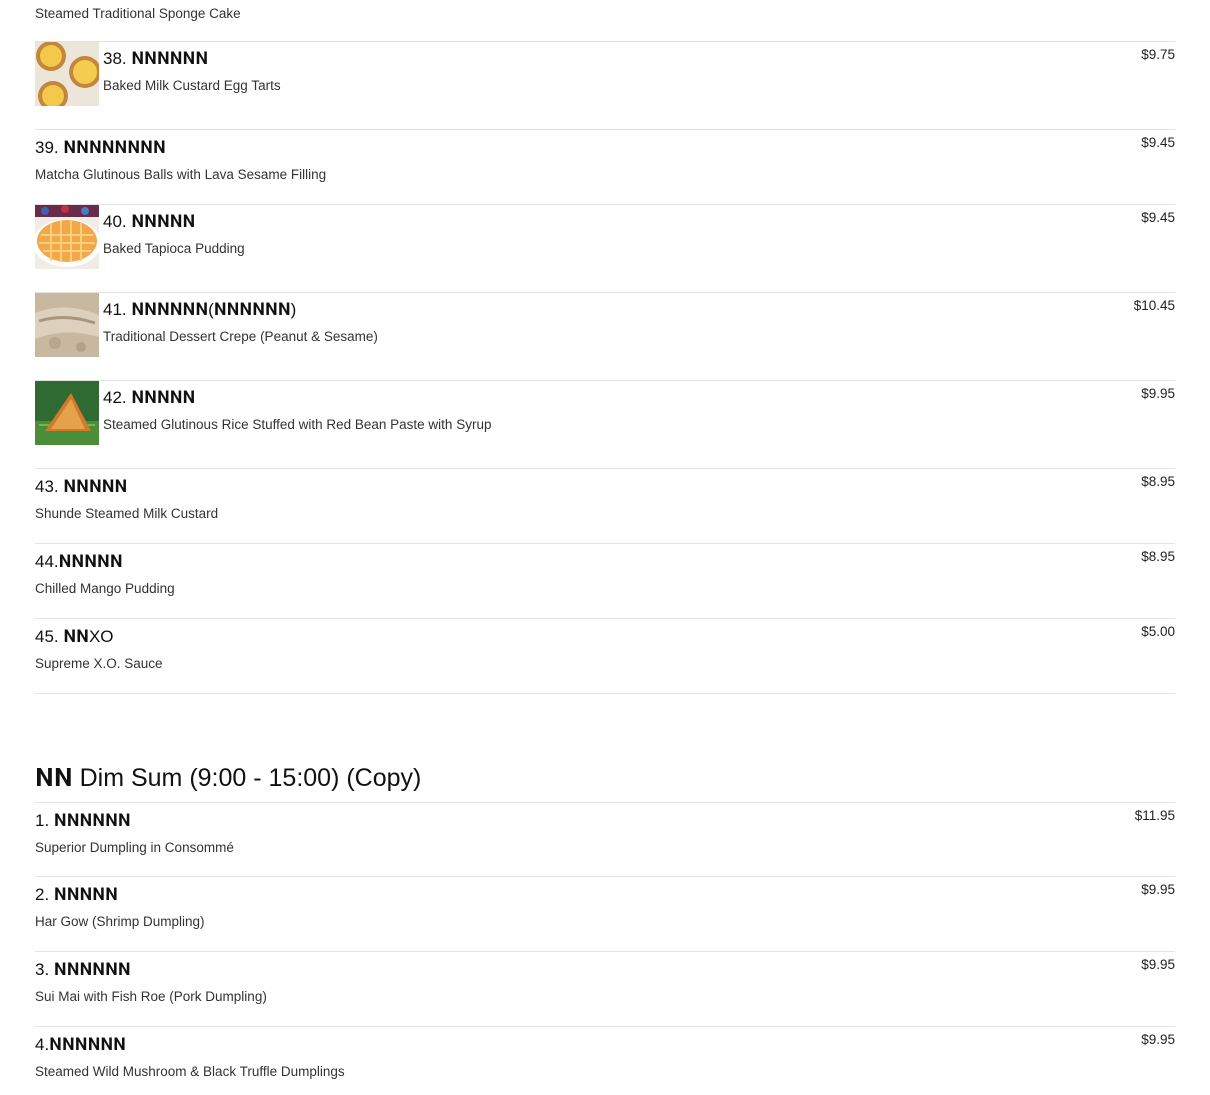  Describe the element at coordinates (174, 248) in the screenshot. I see `item-description: Baked Tapioca Pudding` at that location.